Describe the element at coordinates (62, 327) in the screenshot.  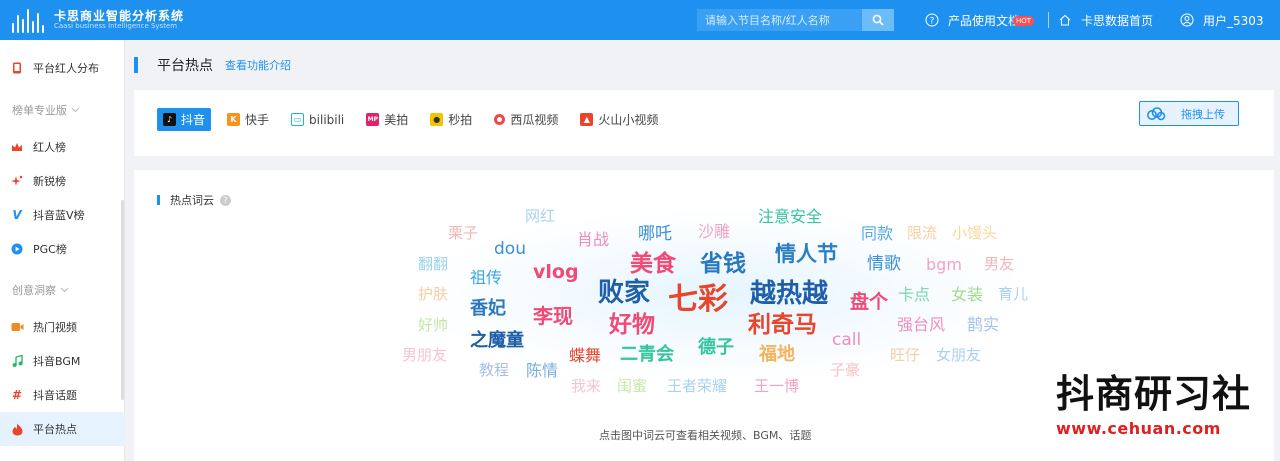
I see `sidebar-item-hot-videos: 热门视频` at that location.